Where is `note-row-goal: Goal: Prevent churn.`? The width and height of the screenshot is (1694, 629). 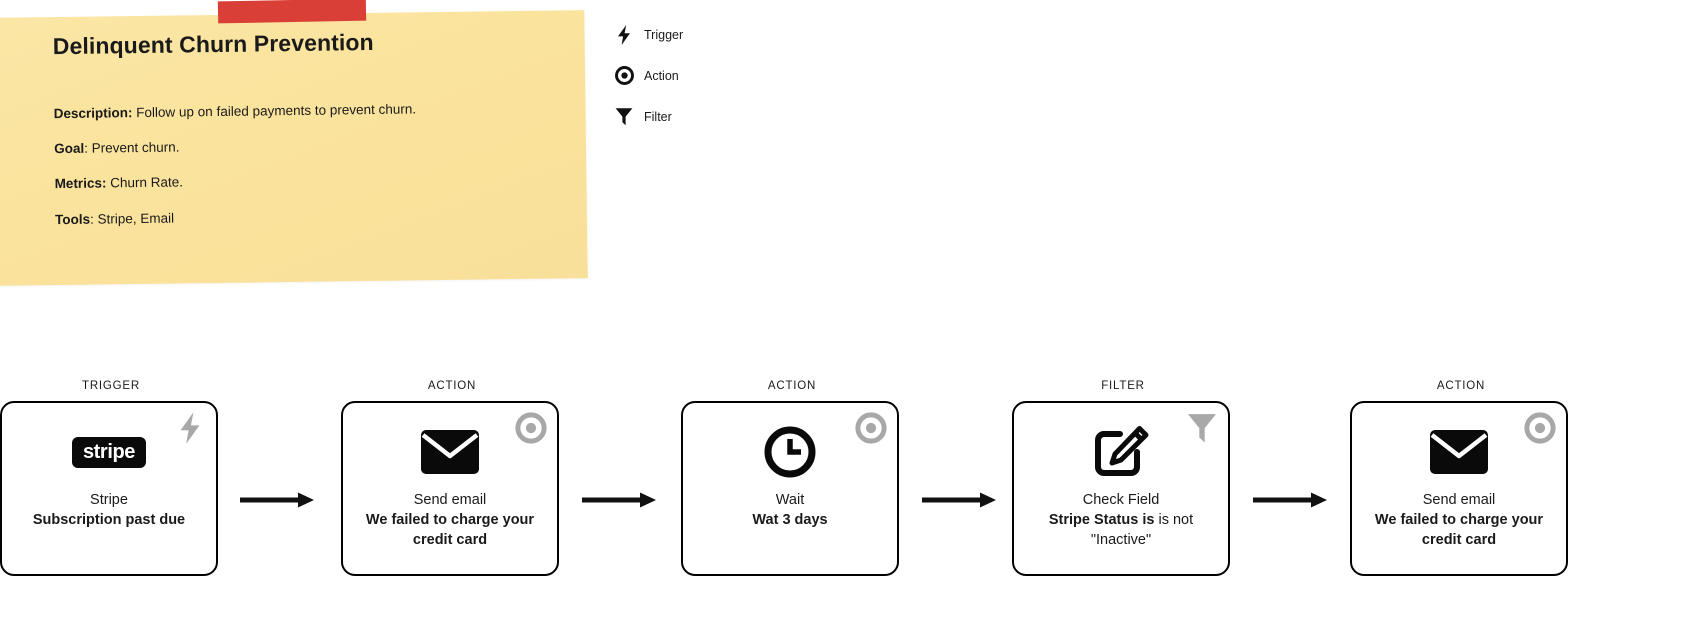
note-row-goal: Goal: Prevent churn. is located at coordinates (117, 148).